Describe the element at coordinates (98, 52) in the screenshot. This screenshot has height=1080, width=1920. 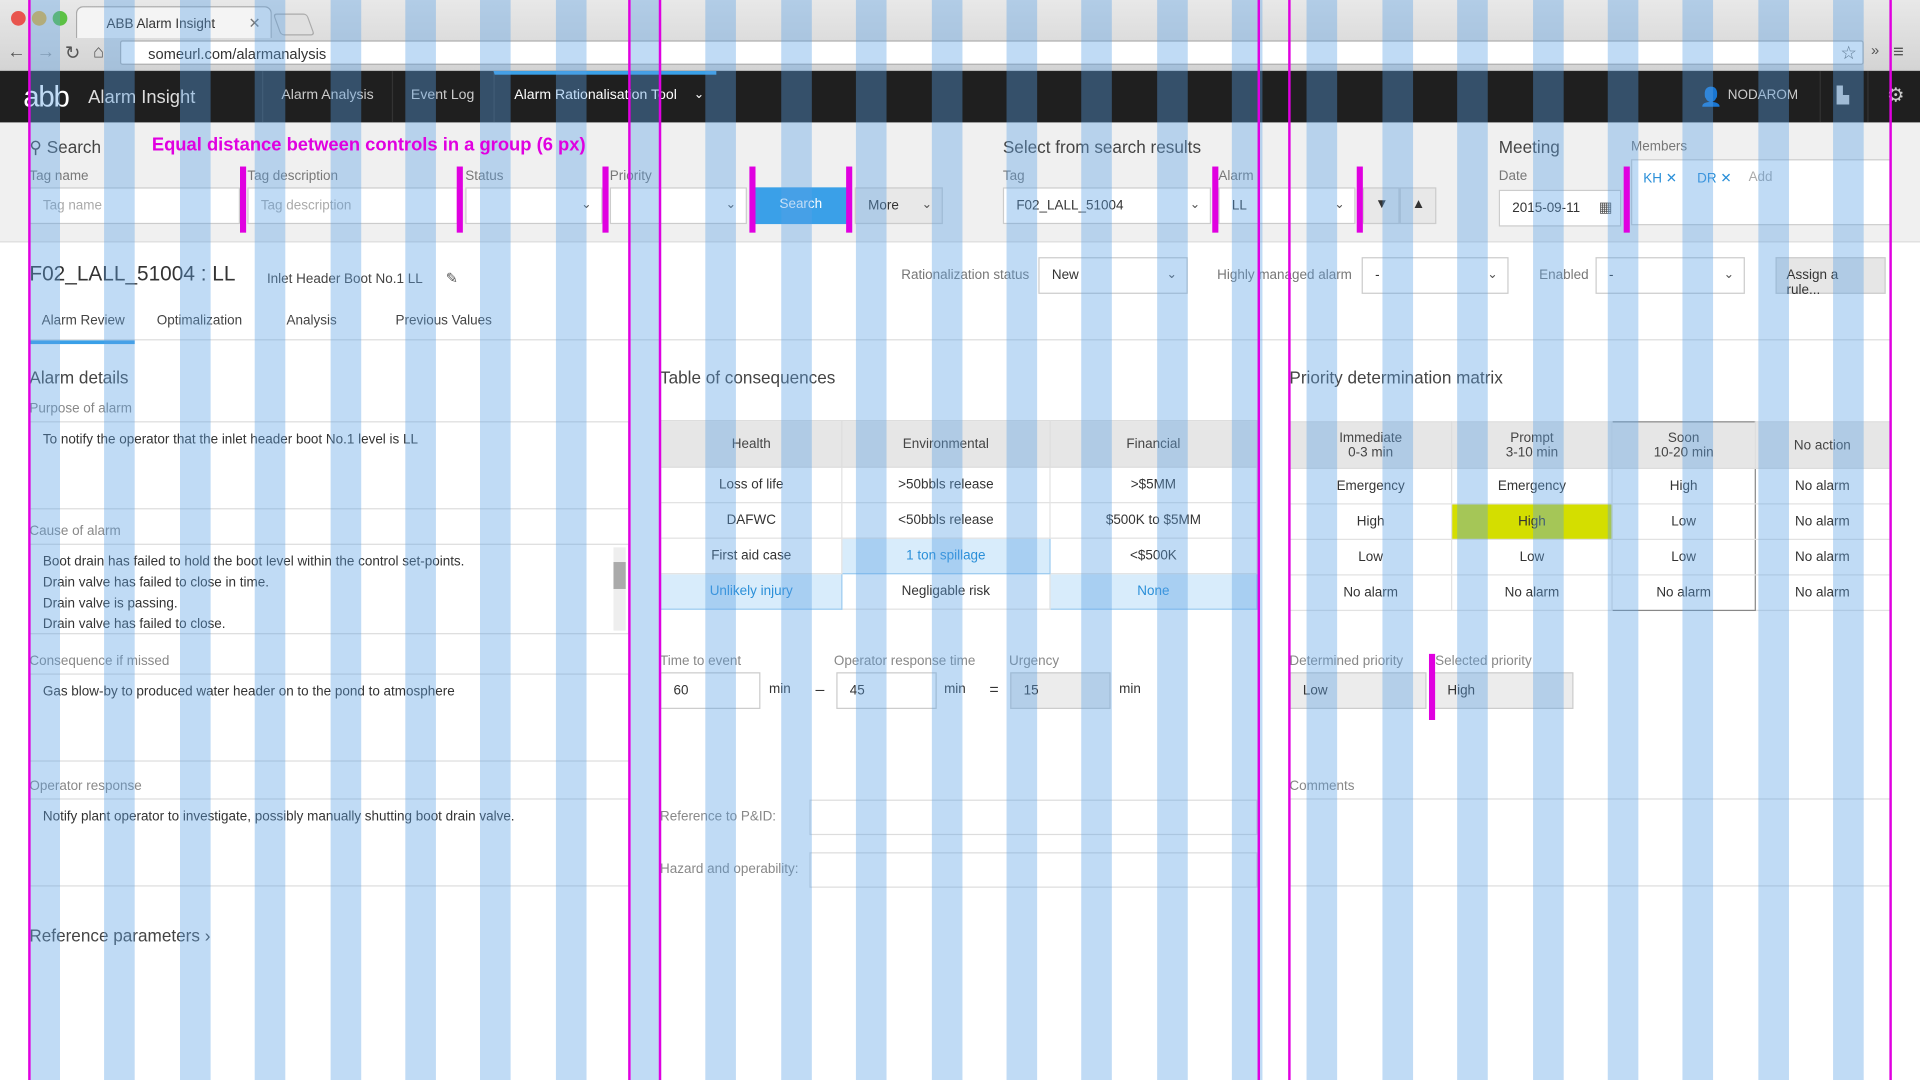
I see `home-icon: ⌂` at that location.